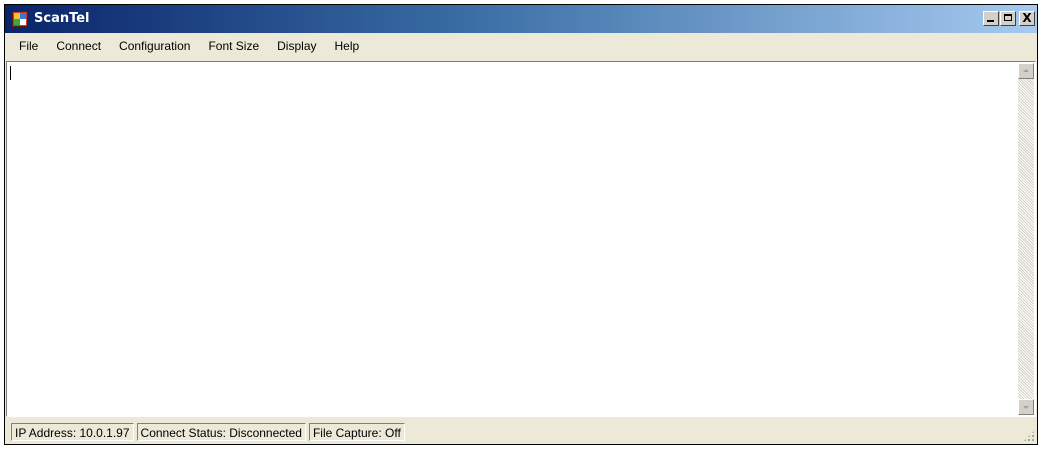  What do you see at coordinates (296, 46) in the screenshot?
I see `menu-display: Display` at bounding box center [296, 46].